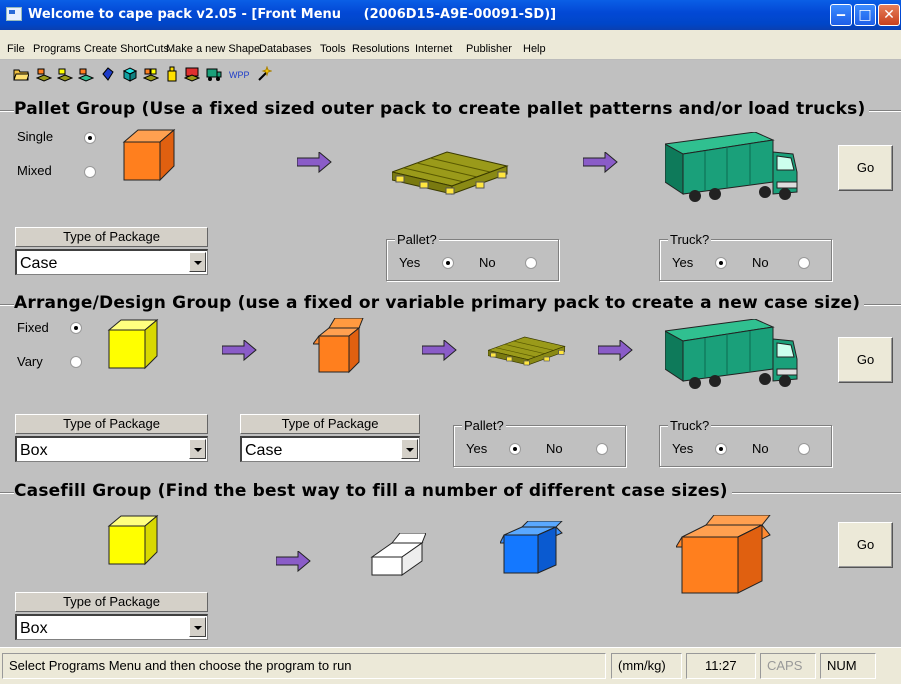 This screenshot has height=684, width=901. Describe the element at coordinates (534, 49) in the screenshot. I see `menu-help: Help` at that location.